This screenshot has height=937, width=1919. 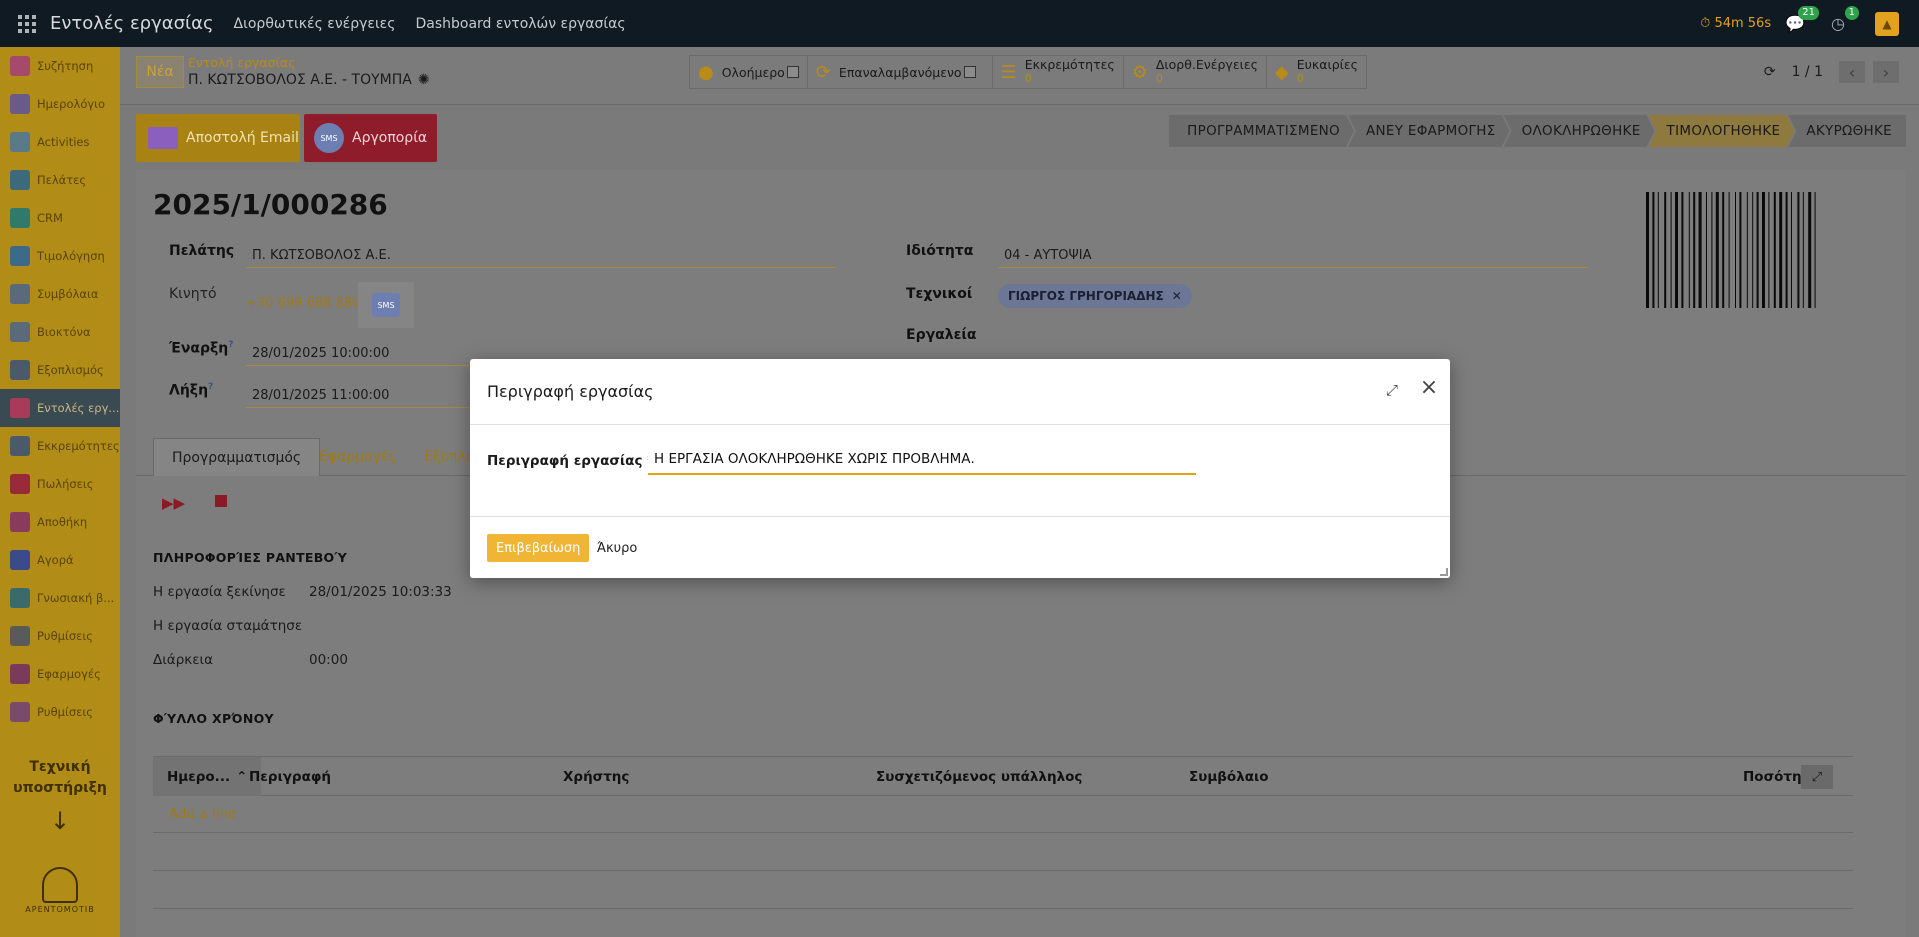 What do you see at coordinates (1886, 72) in the screenshot?
I see `pager-next-icon: ›` at bounding box center [1886, 72].